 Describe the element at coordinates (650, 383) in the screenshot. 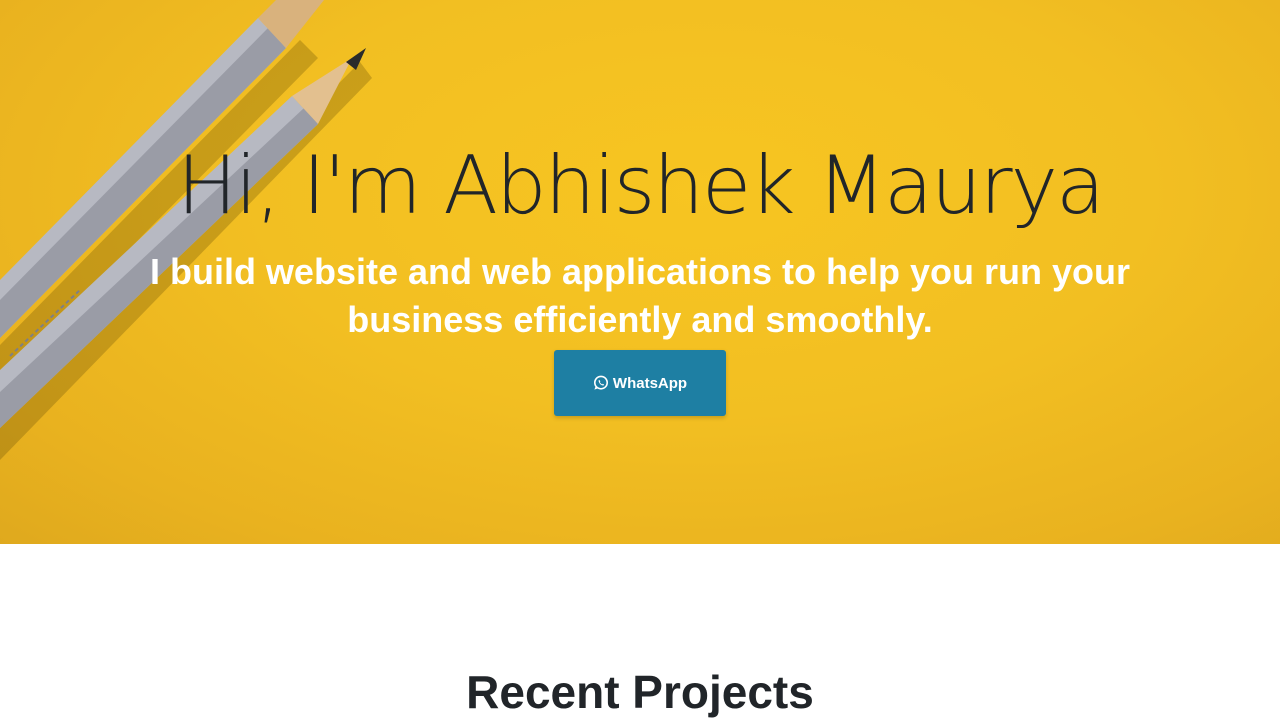

I see `whatsapp-button-label: WhatsApp` at that location.